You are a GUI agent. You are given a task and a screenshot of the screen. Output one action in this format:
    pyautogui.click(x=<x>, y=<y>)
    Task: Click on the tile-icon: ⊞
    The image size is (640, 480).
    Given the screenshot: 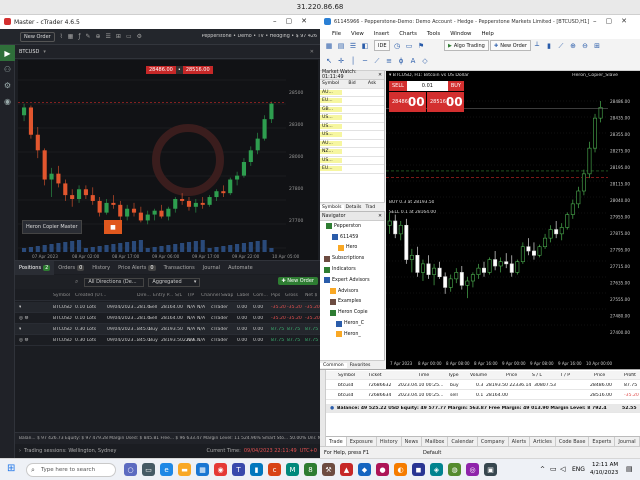 What is the action you would take?
    pyautogui.click(x=597, y=46)
    